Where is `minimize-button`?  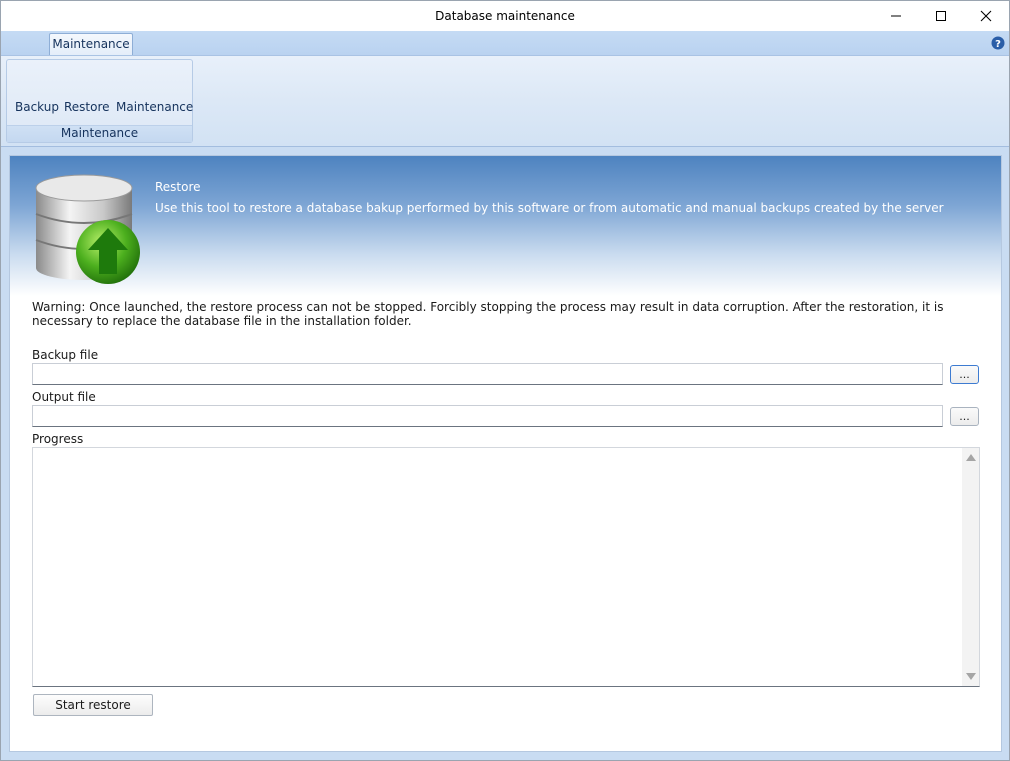
minimize-button is located at coordinates (896, 16).